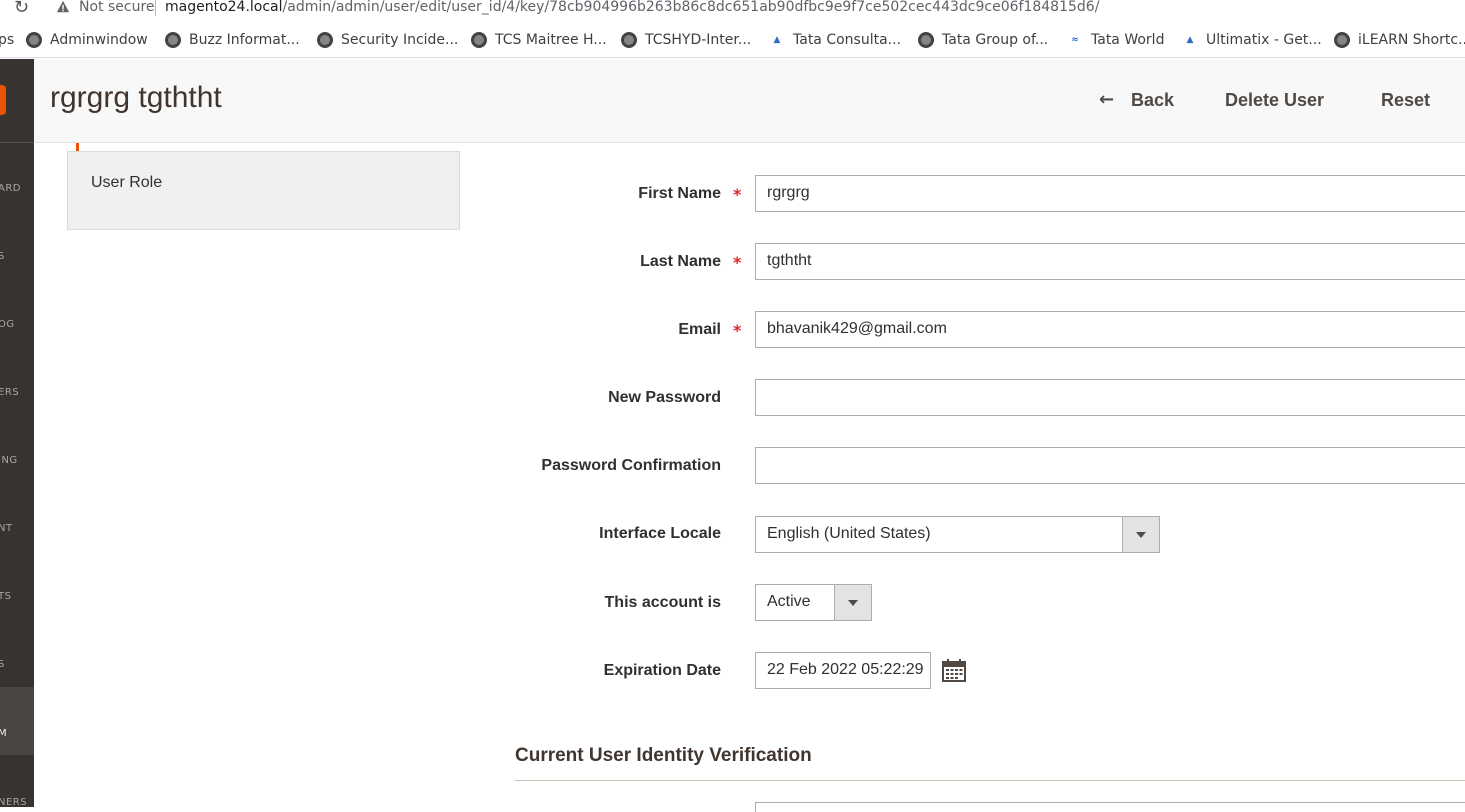 This screenshot has width=1465, height=812. Describe the element at coordinates (1075, 40) in the screenshot. I see `tata-world-icon: ≈` at that location.